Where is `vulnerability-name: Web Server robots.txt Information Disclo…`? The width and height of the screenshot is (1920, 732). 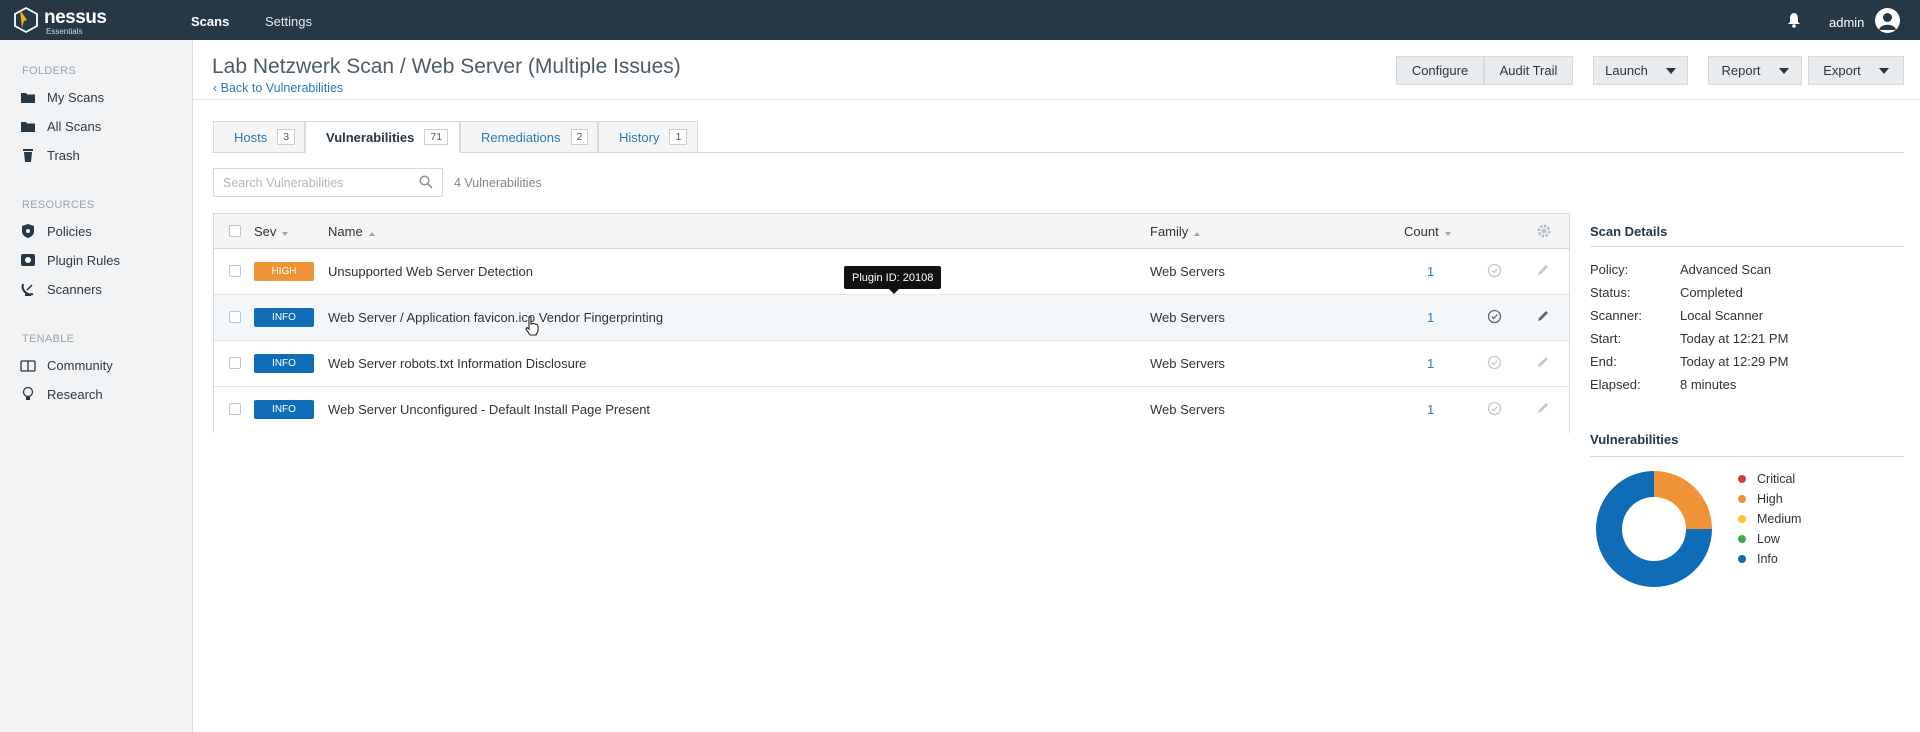 vulnerability-name: Web Server robots.txt Information Disclo… is located at coordinates (457, 363).